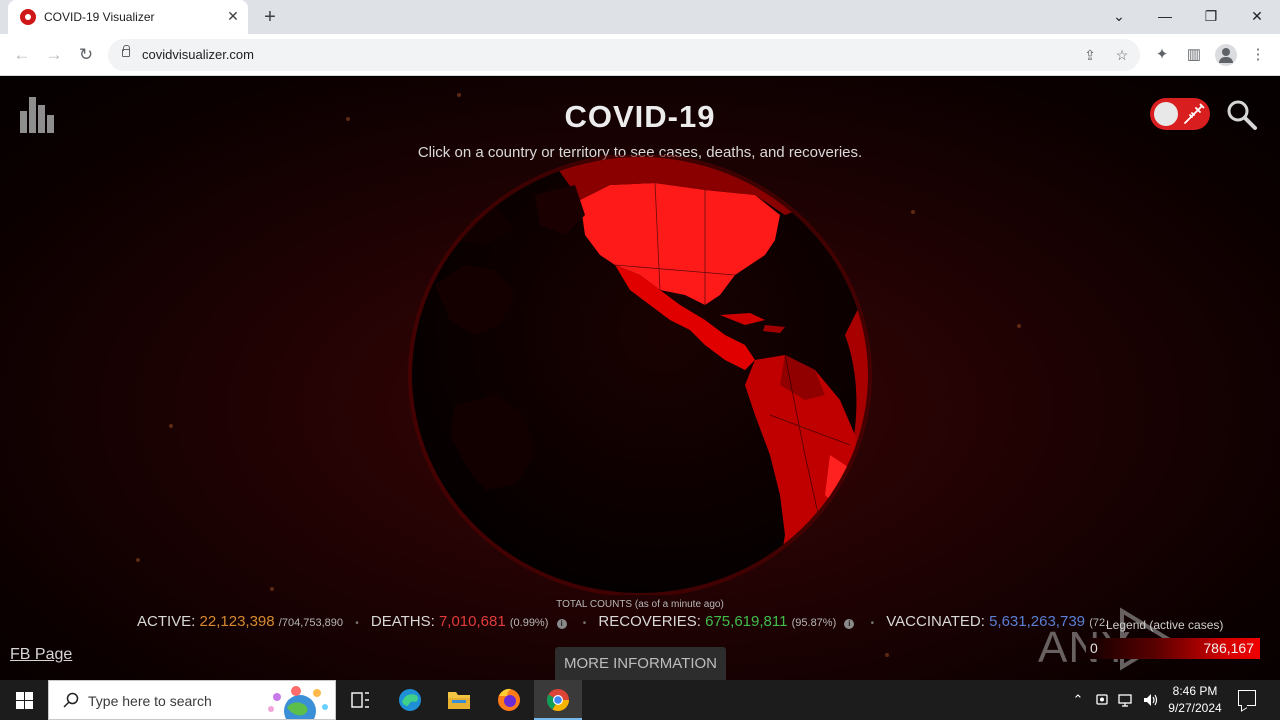 The image size is (1280, 720). I want to click on legend-label: Legend (active cases), so click(1165, 625).